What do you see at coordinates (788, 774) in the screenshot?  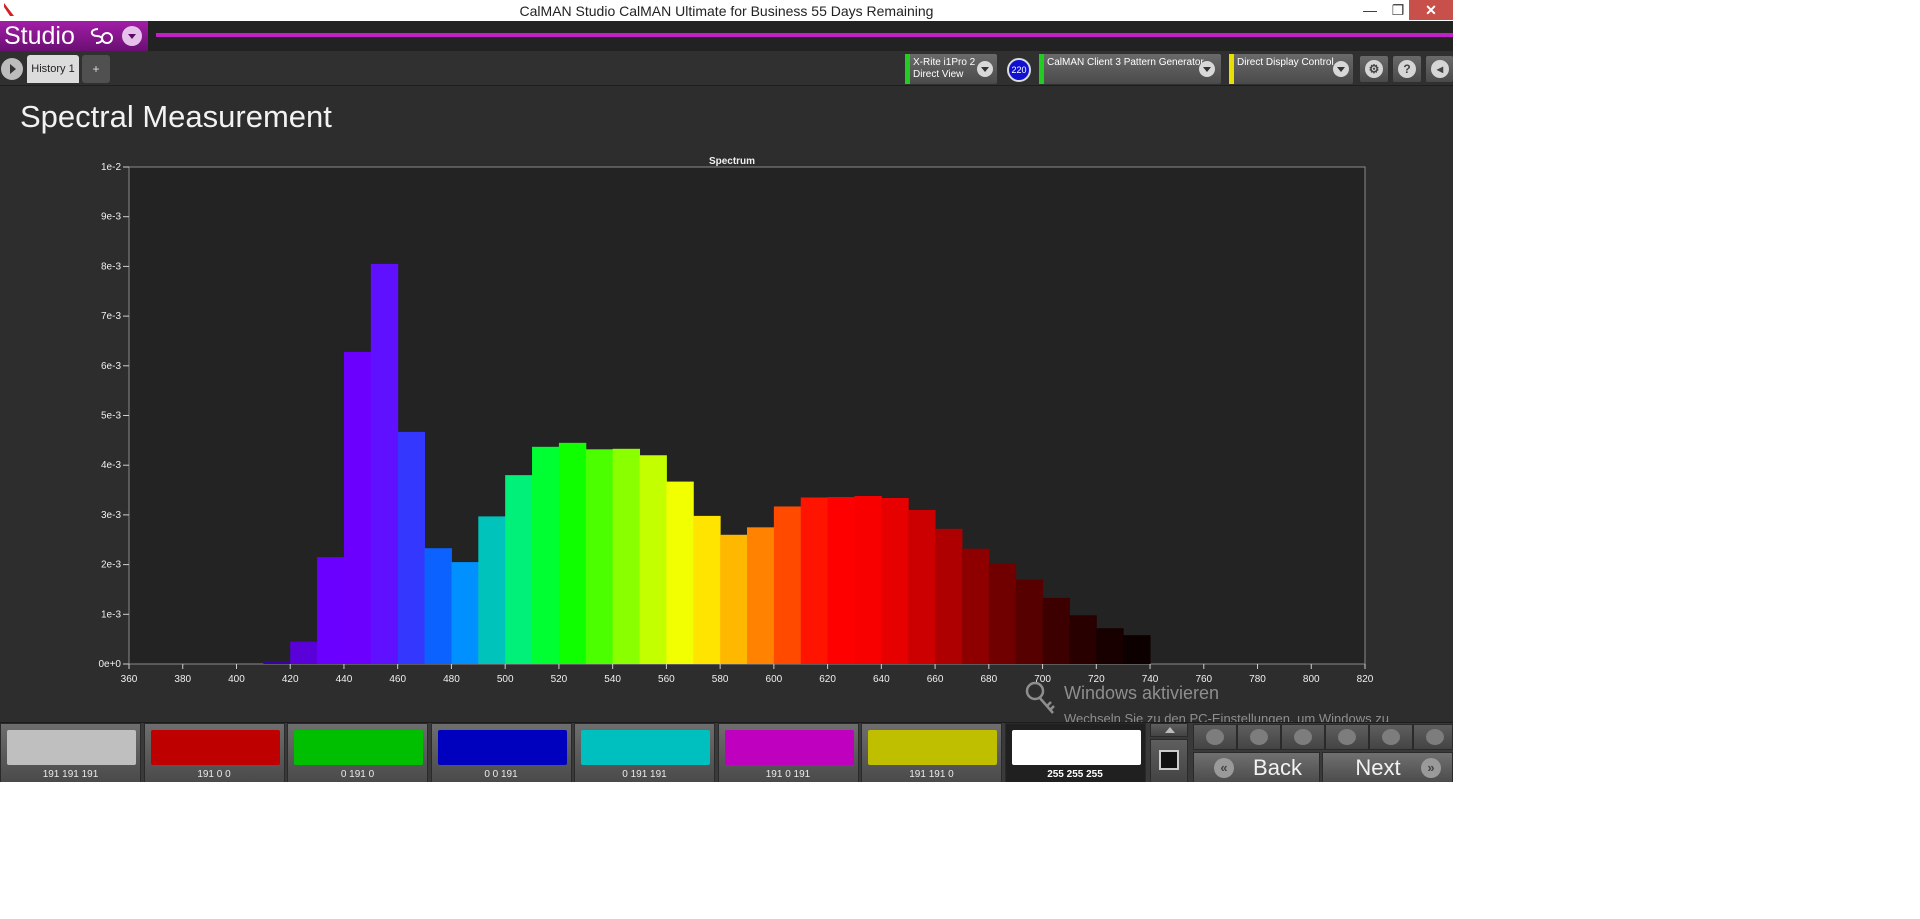 I see `pattern-label: 191 0 191` at bounding box center [788, 774].